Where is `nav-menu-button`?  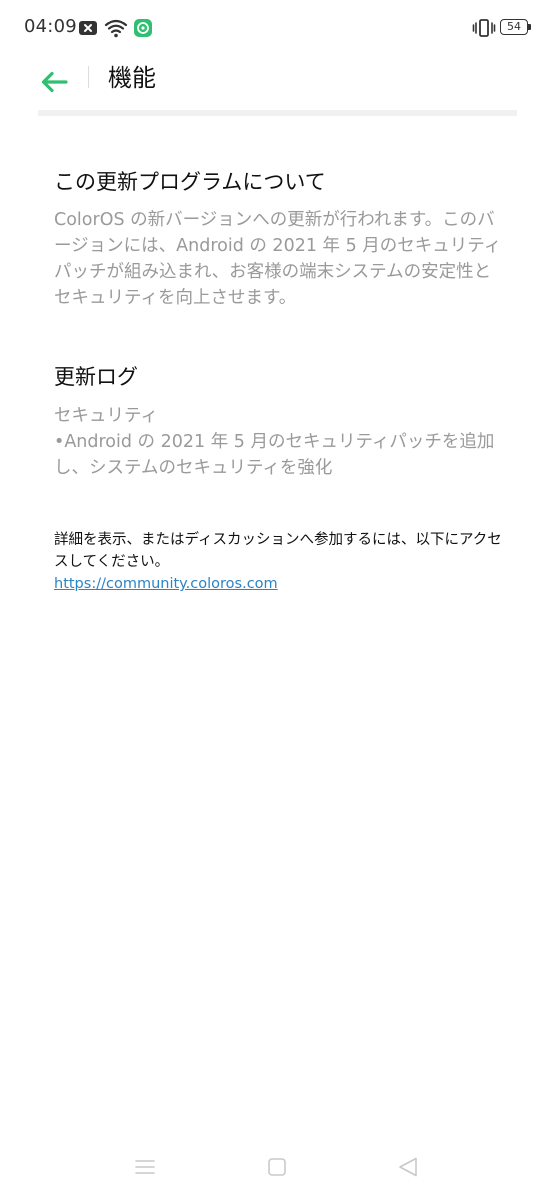
nav-menu-button is located at coordinates (145, 1167).